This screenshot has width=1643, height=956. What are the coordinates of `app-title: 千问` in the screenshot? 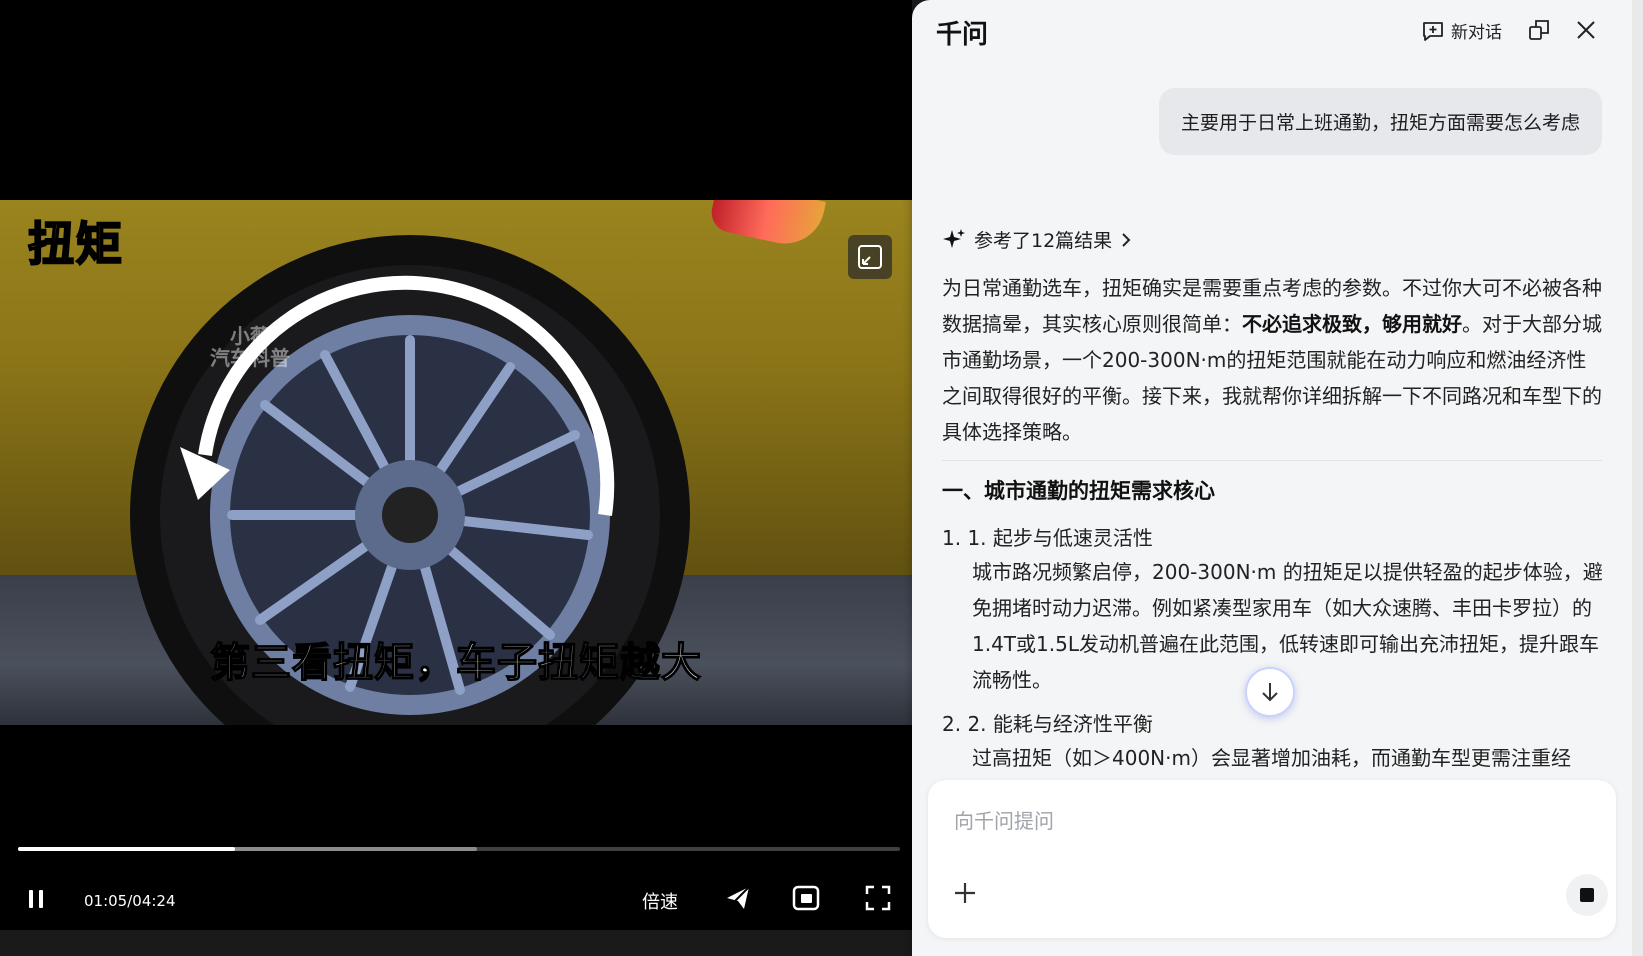 It's located at (962, 35).